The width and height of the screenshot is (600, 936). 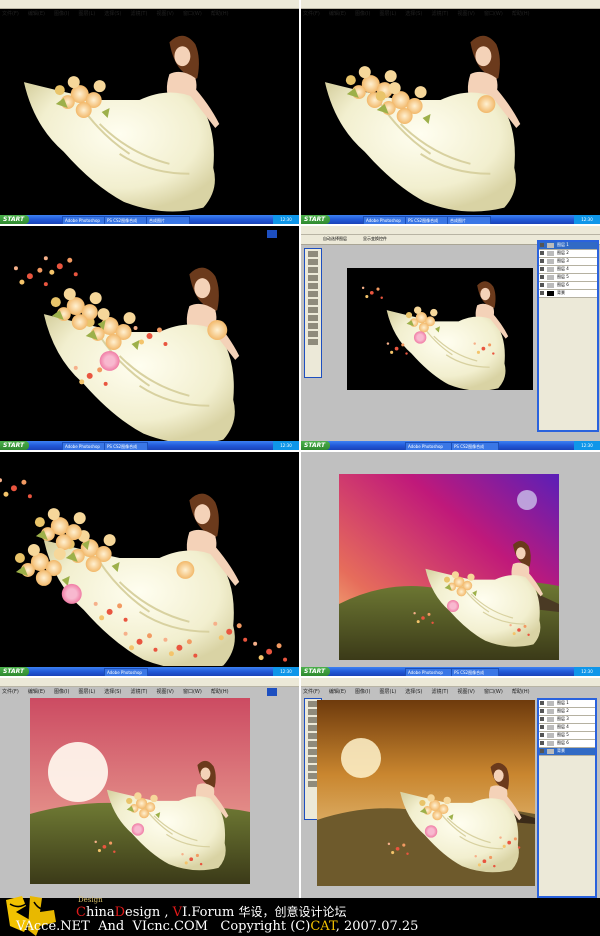 I want to click on stamp-tool-icon, so click(x=313, y=302).